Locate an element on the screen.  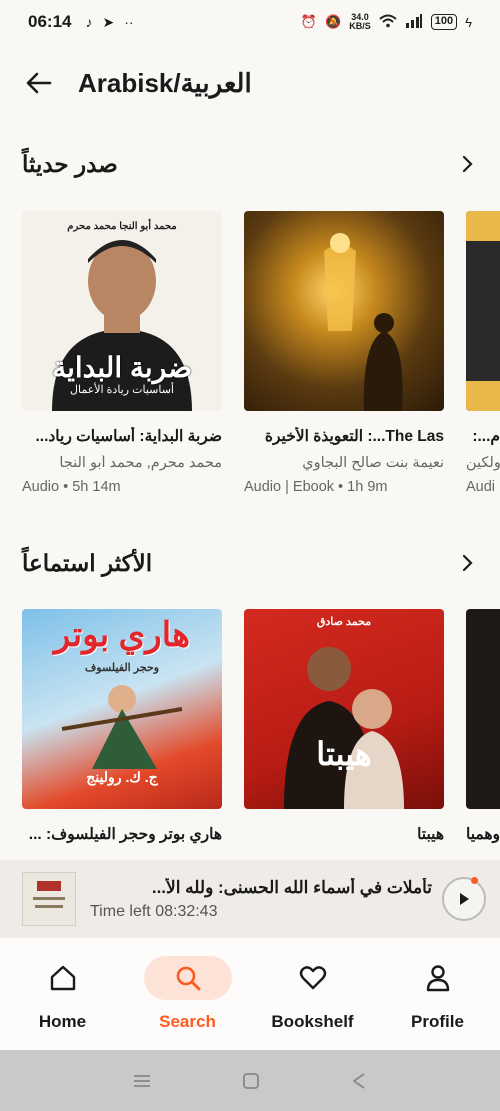
glowing-figure-illustration is located at coordinates (363, 322).